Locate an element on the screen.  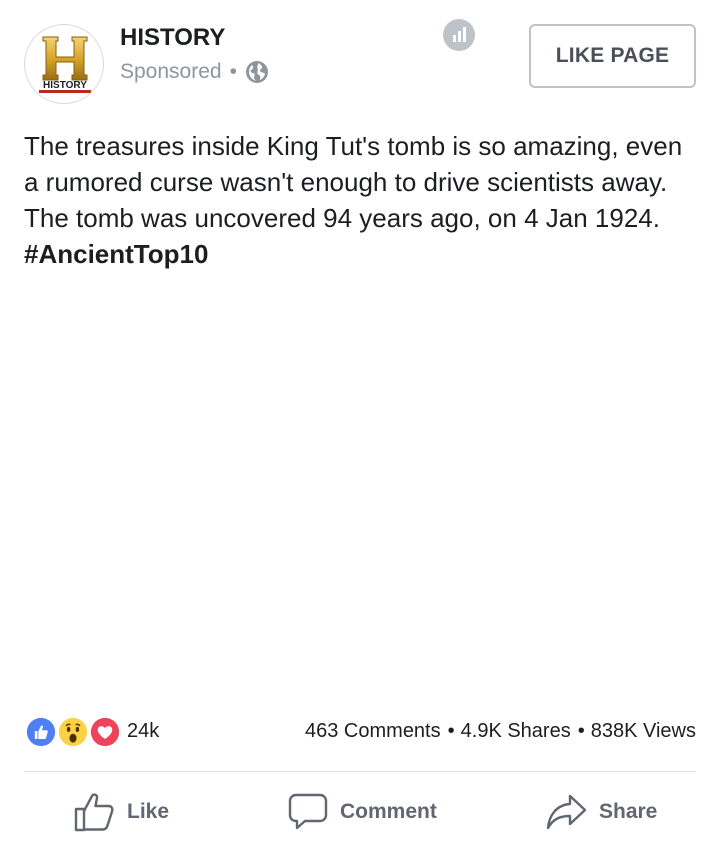
comment-label: Comment is located at coordinates (388, 811).